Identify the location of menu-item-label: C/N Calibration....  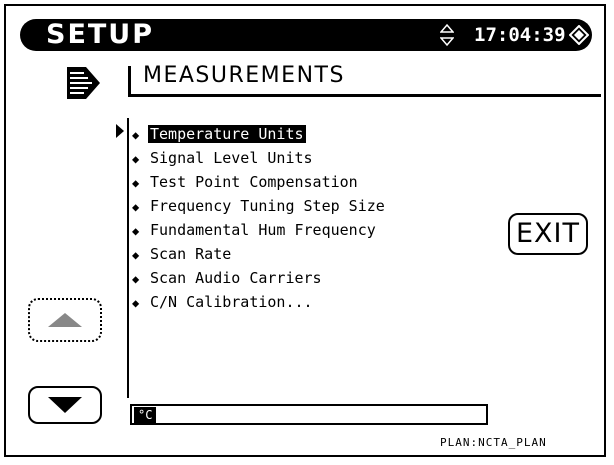
(231, 302).